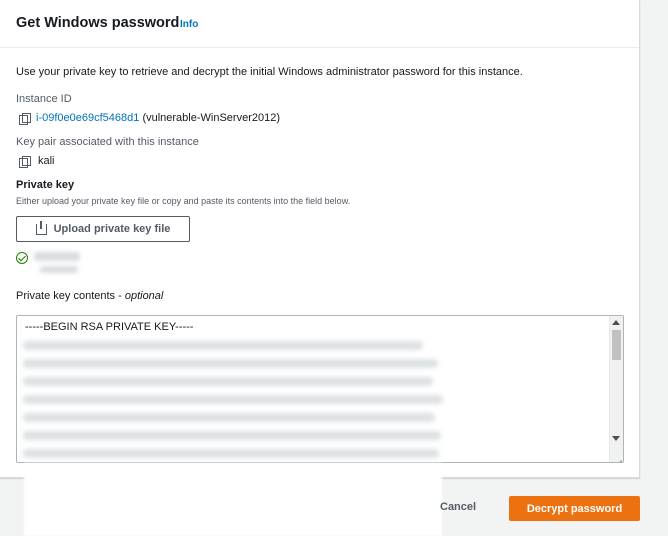 The width and height of the screenshot is (668, 536). Describe the element at coordinates (616, 389) in the screenshot. I see `textarea-scrollbar` at that location.